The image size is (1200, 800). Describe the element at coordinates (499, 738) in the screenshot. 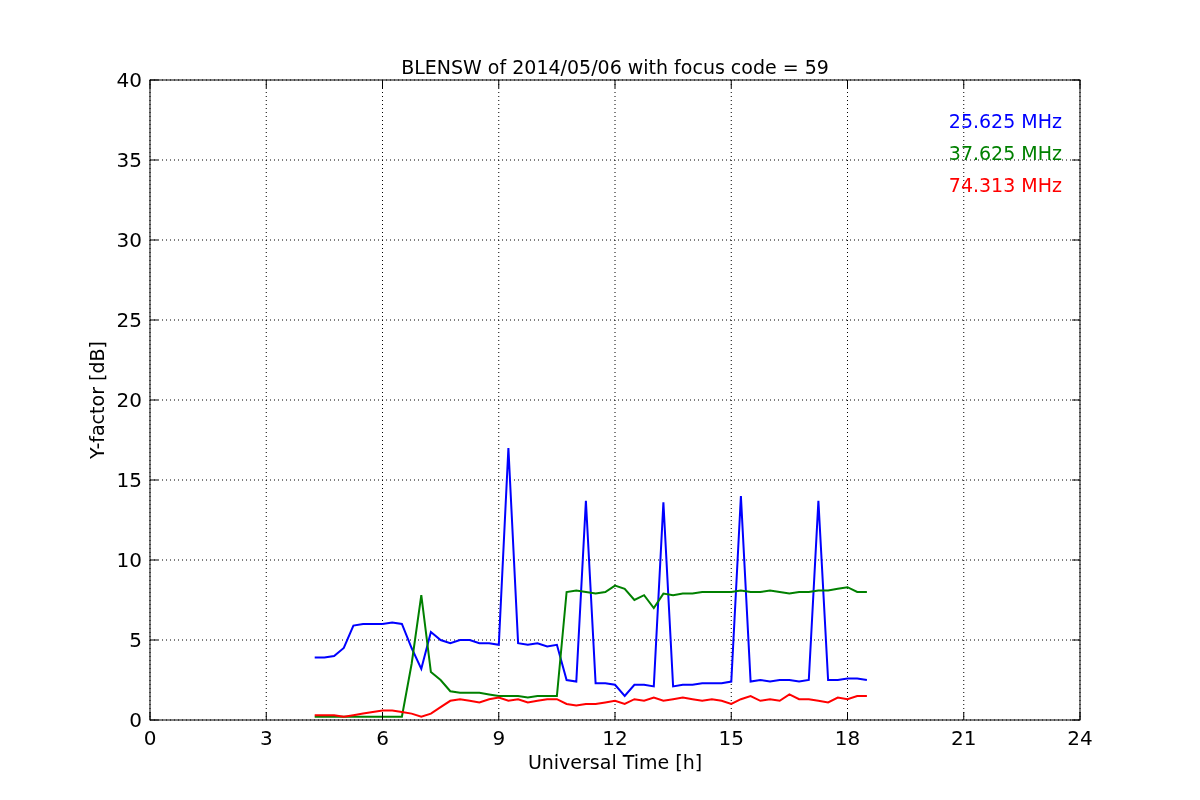

I see `x-tick-label: 9` at that location.